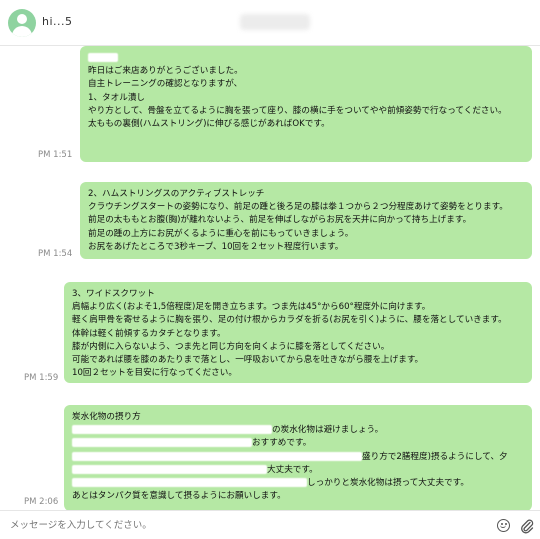 This screenshot has width=540, height=539. Describe the element at coordinates (117, 97) in the screenshot. I see `message-line: 1、タオル潰し` at that location.